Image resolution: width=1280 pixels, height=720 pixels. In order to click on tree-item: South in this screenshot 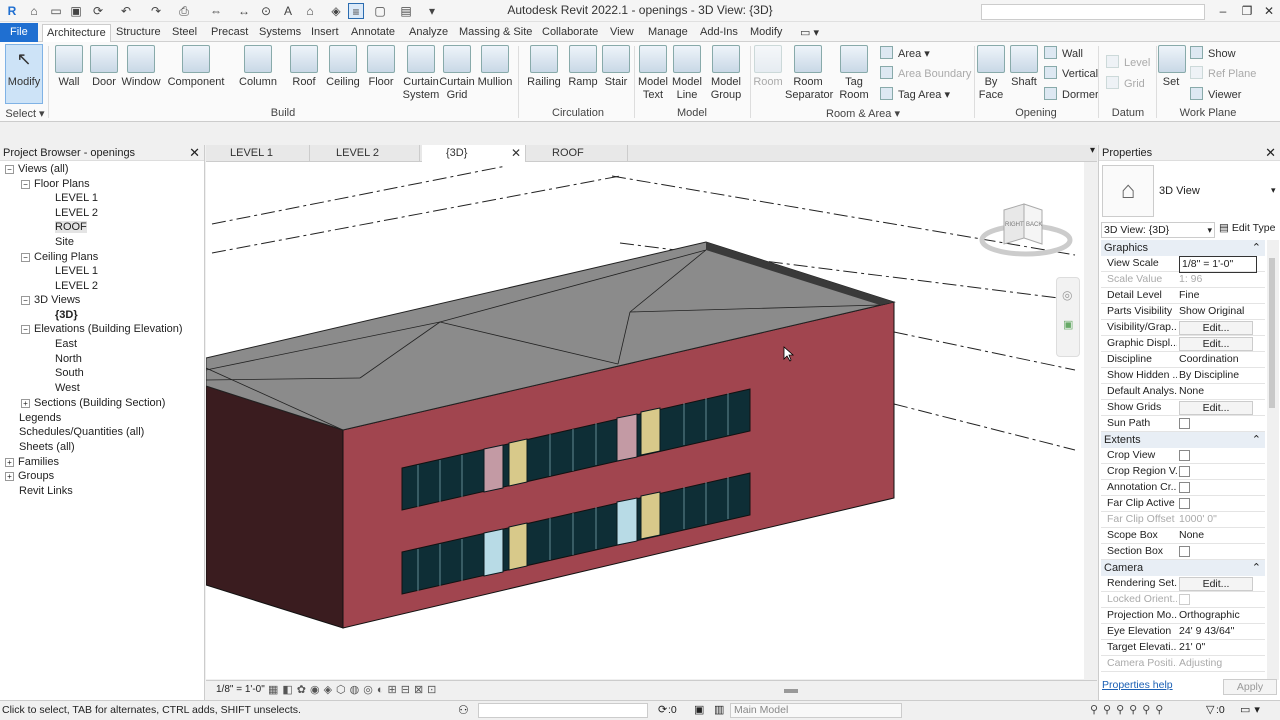, I will do `click(62, 373)`.